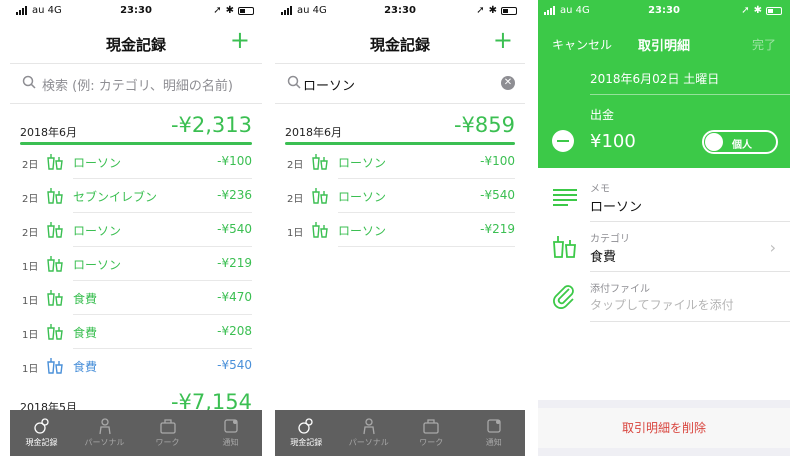 This screenshot has width=800, height=466. What do you see at coordinates (29, 82) in the screenshot?
I see `search-icon` at bounding box center [29, 82].